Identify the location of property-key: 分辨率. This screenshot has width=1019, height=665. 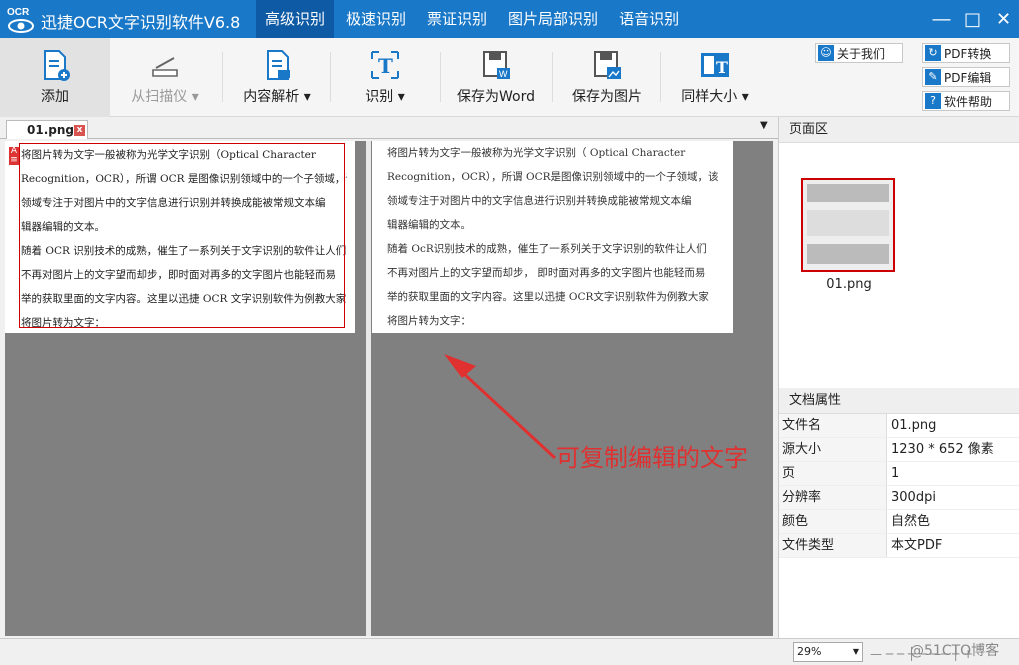
(833, 497).